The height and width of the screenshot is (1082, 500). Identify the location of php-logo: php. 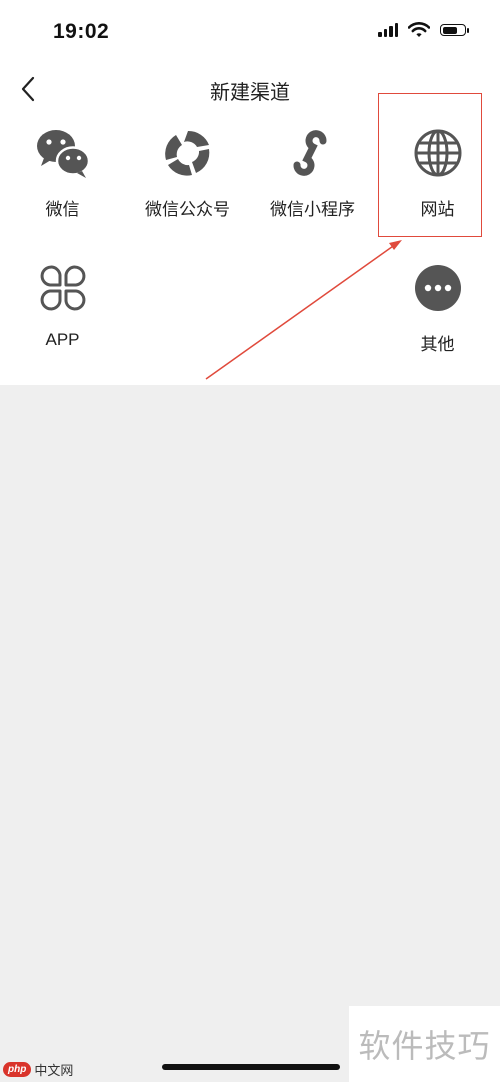
(17, 1069).